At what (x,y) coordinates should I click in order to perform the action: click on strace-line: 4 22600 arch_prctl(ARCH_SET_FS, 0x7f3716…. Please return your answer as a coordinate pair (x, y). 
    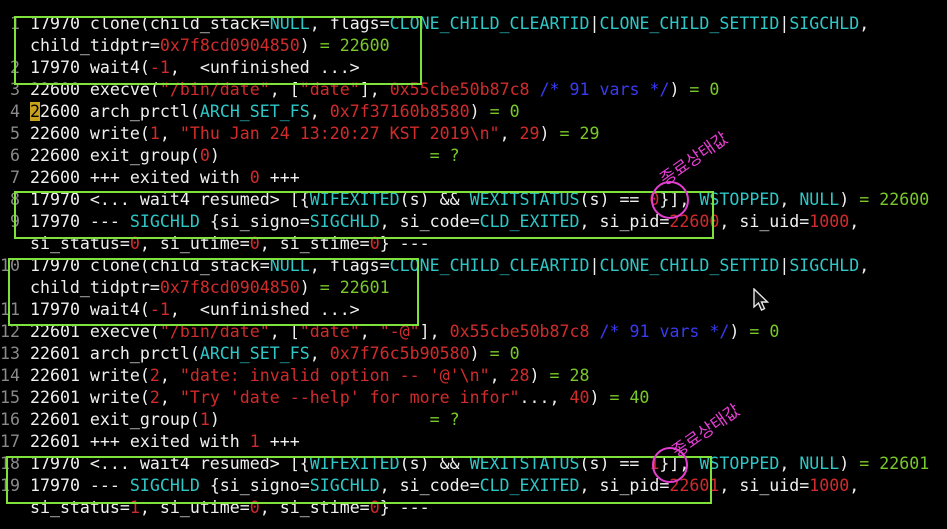
    Looking at the image, I should click on (260, 112).